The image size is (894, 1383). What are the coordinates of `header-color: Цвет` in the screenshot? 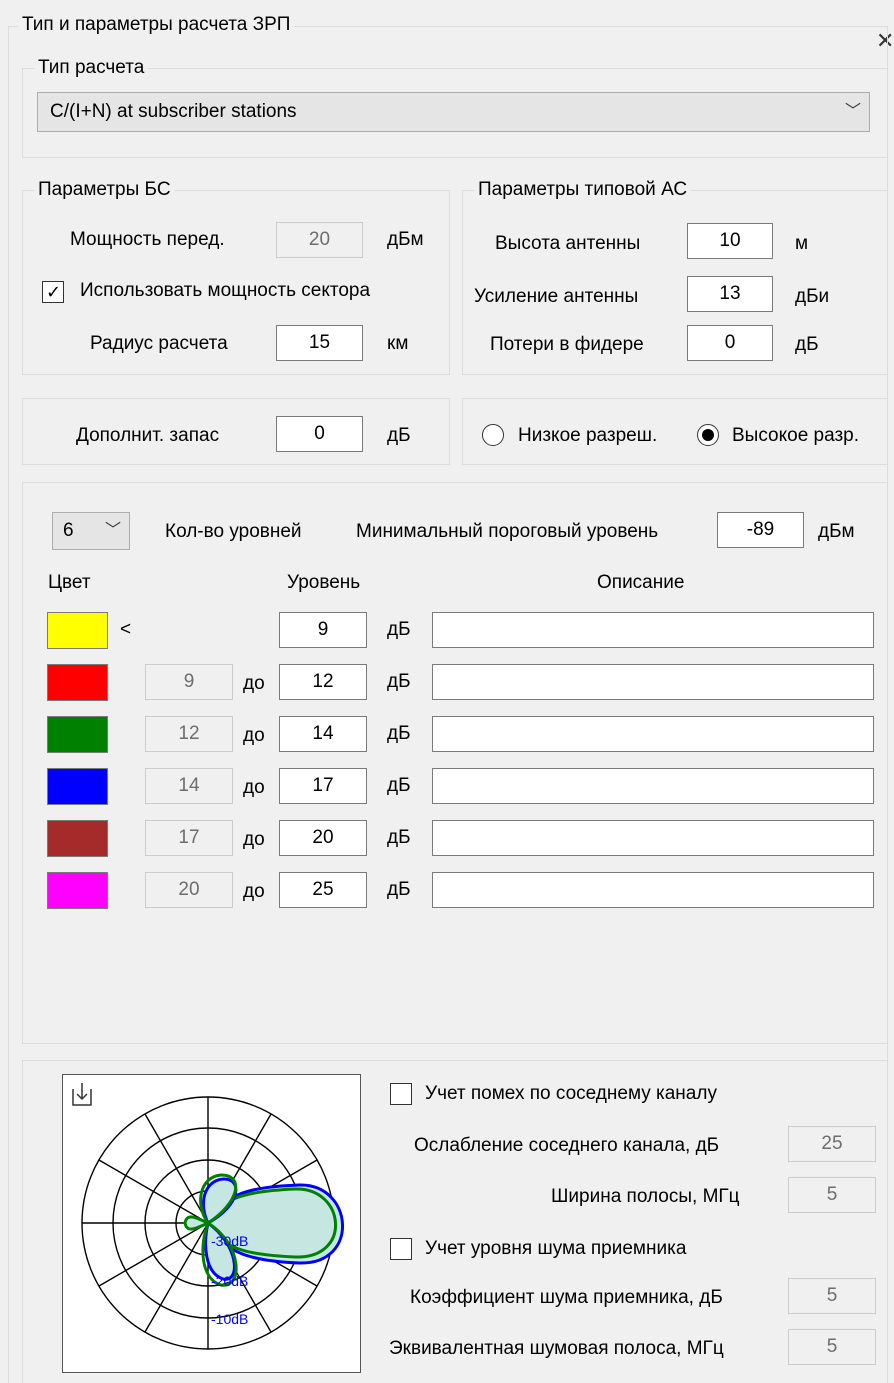 It's located at (69, 582).